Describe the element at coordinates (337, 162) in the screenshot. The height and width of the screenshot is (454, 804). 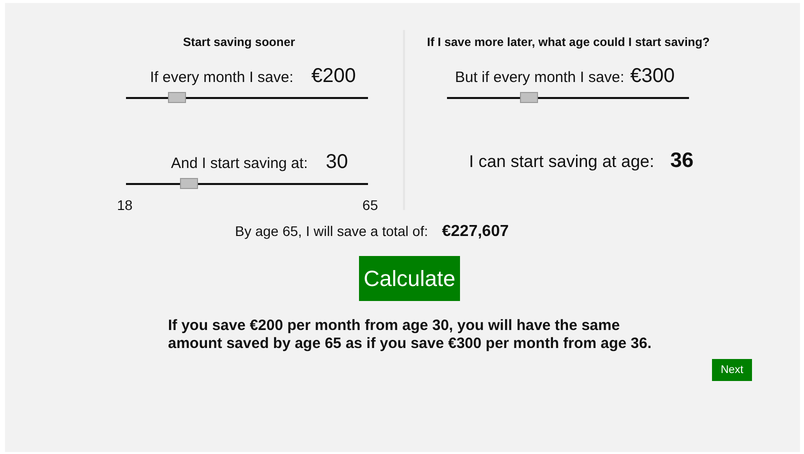
I see `age-value: 30` at that location.